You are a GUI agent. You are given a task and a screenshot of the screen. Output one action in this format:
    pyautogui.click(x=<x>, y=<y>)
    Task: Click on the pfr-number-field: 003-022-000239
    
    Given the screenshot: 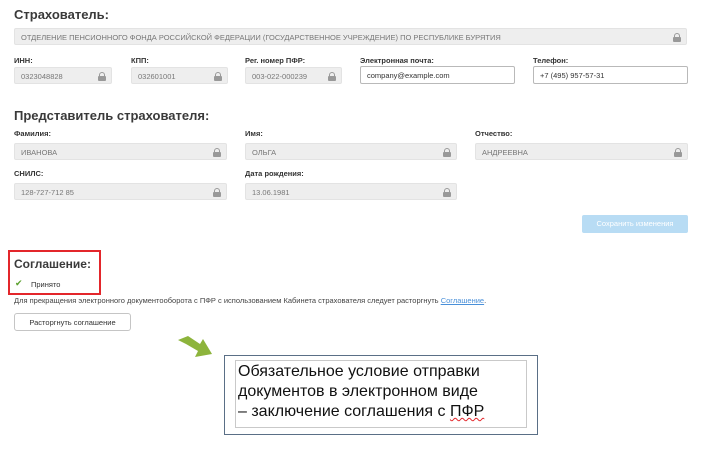 What is the action you would take?
    pyautogui.click(x=293, y=75)
    